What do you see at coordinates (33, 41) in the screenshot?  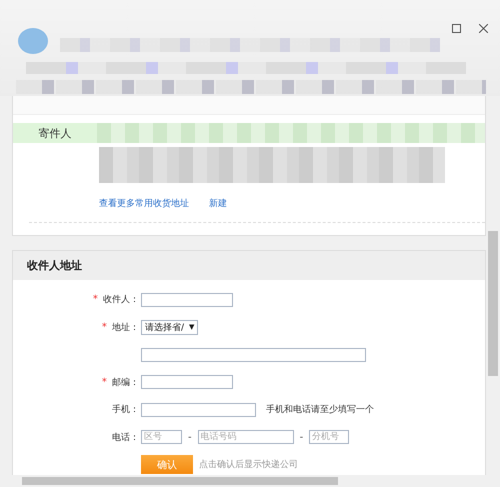 I see `blurred-logo` at bounding box center [33, 41].